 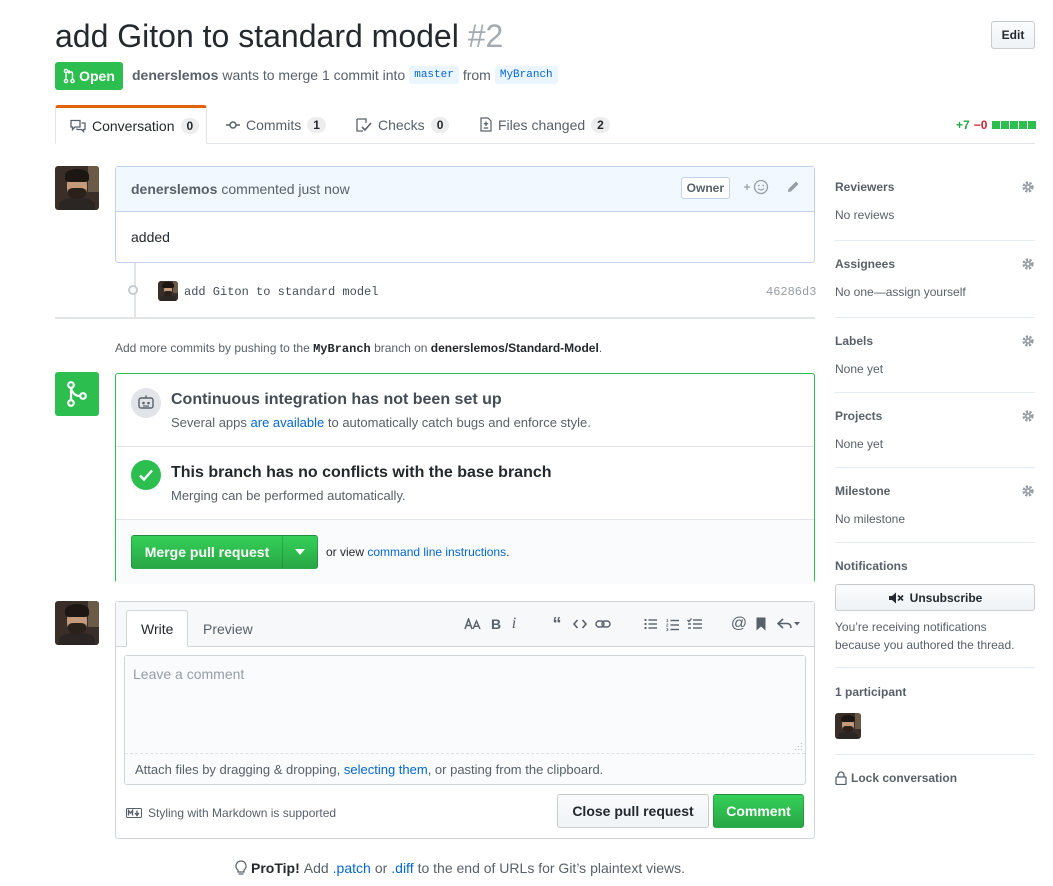 I want to click on select-files-link: selecting them, so click(x=386, y=769).